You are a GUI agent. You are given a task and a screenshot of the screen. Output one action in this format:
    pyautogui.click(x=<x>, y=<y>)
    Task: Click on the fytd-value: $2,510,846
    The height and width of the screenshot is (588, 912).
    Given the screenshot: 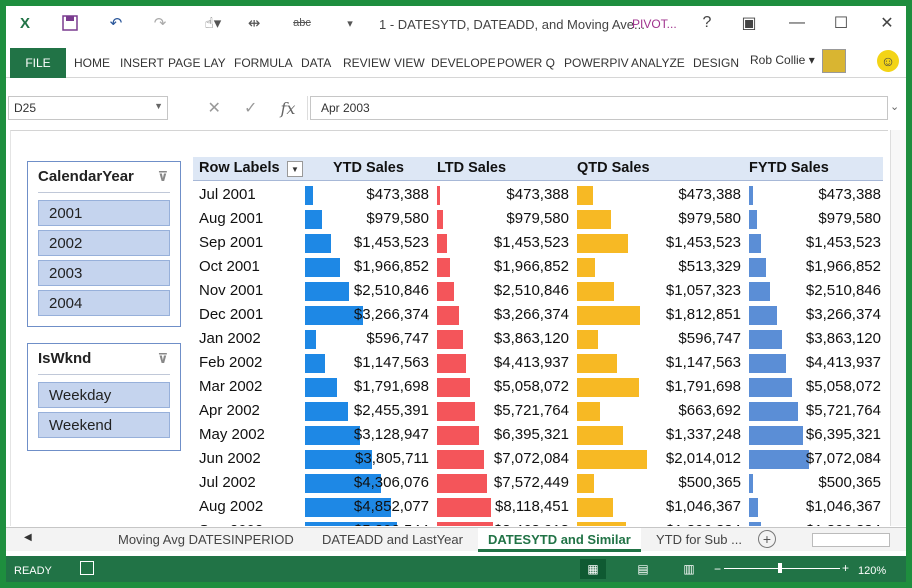 What is the action you would take?
    pyautogui.click(x=843, y=290)
    